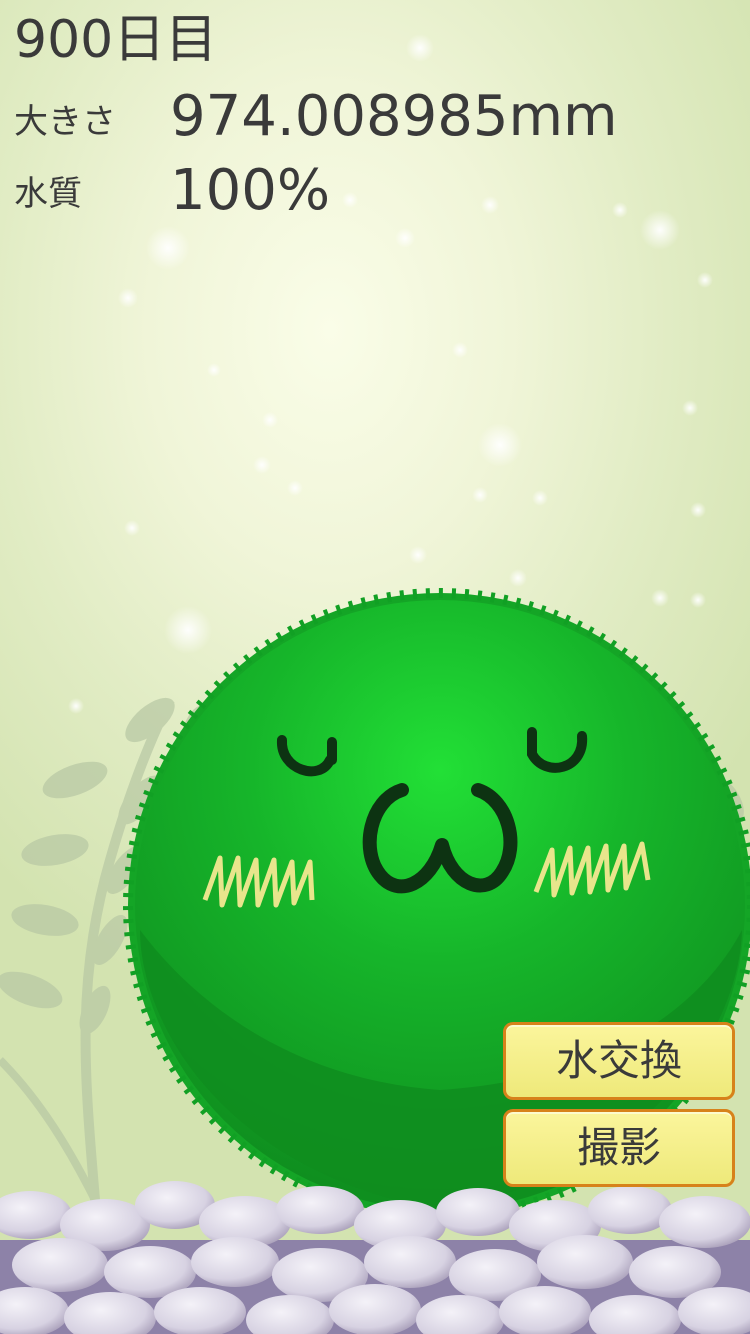 The width and height of the screenshot is (750, 1334). I want to click on water-quality-label: 水質, so click(48, 194).